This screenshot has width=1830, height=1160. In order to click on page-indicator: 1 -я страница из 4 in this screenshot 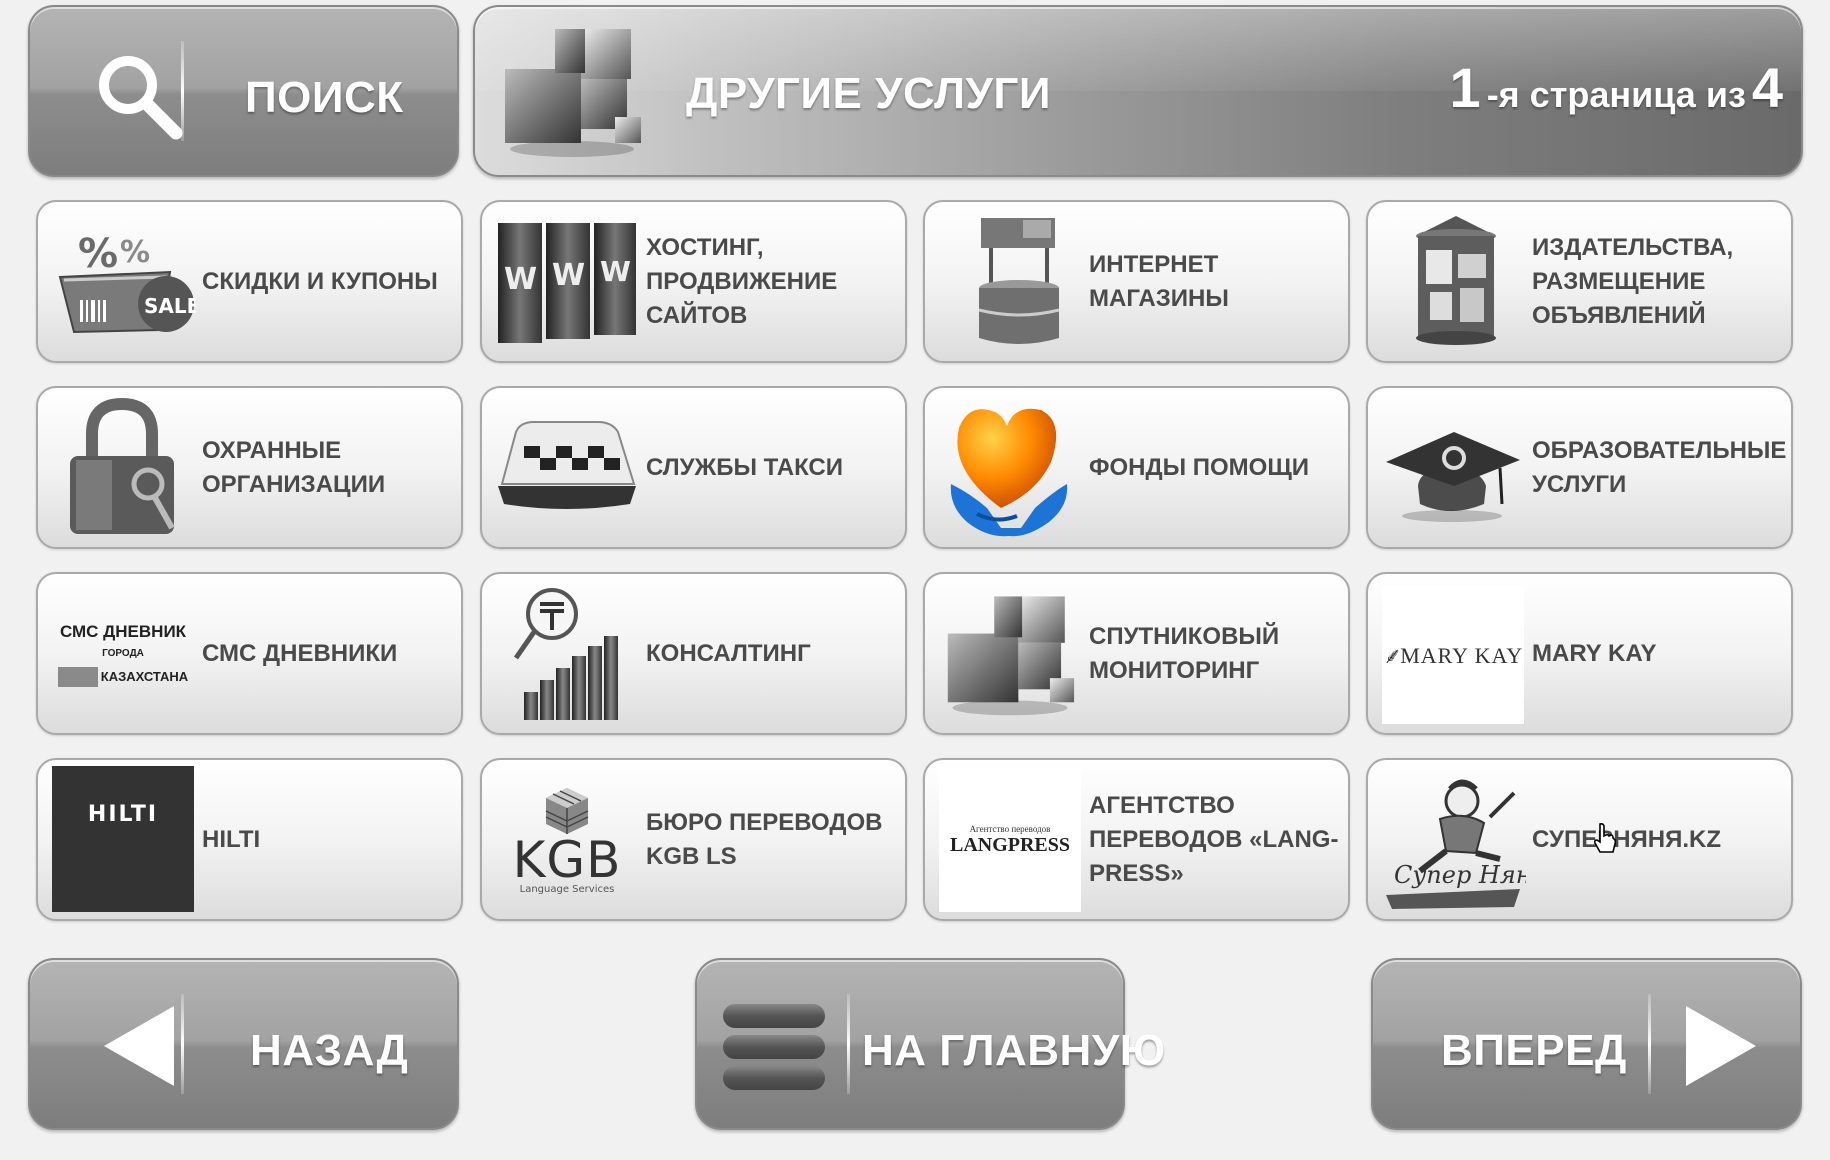, I will do `click(1616, 87)`.